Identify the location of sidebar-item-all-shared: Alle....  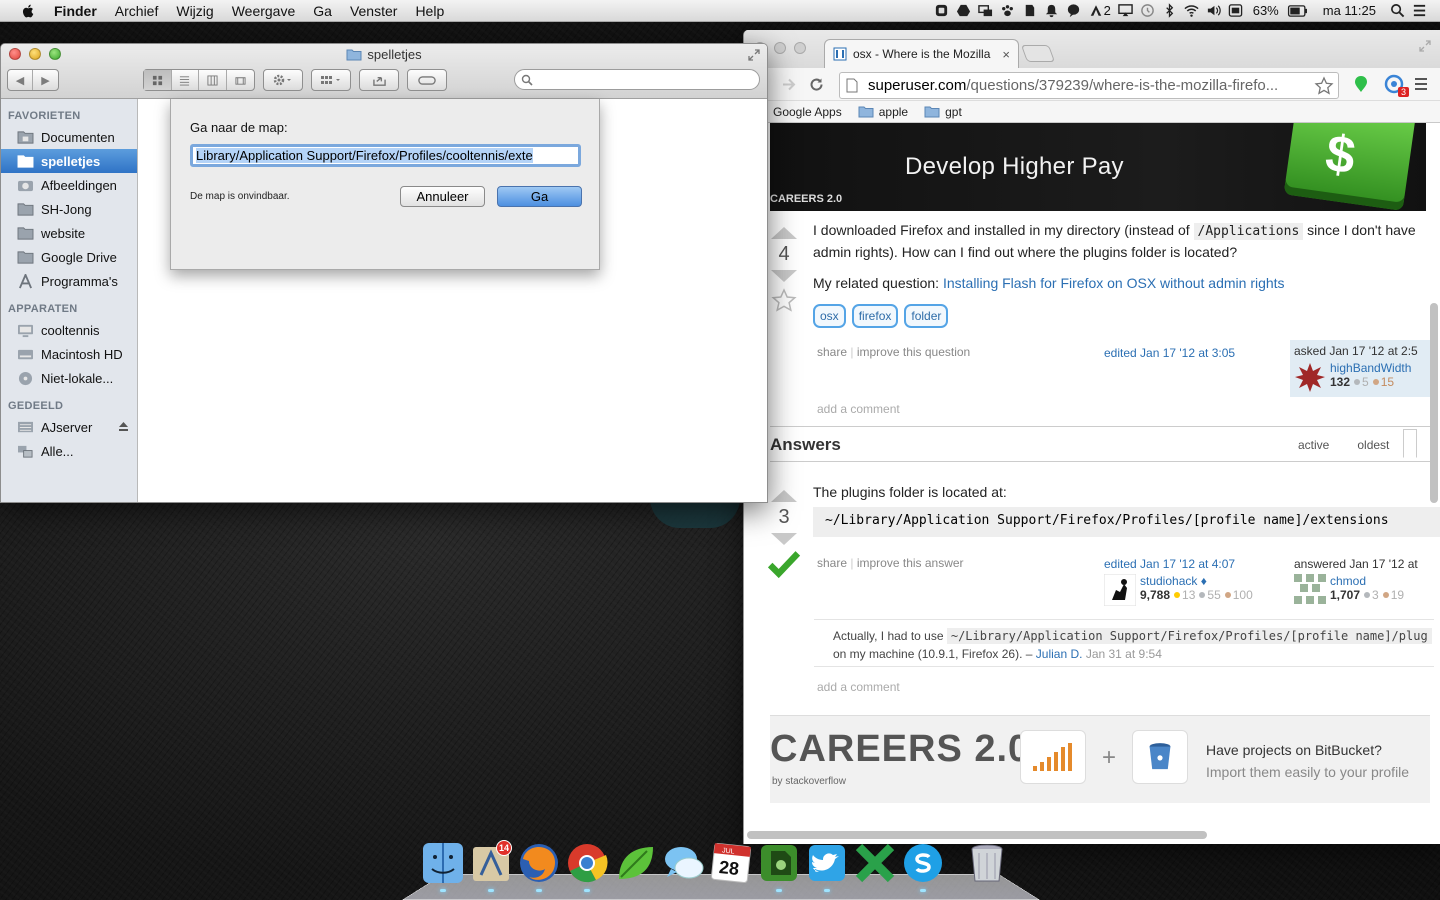
(69, 451).